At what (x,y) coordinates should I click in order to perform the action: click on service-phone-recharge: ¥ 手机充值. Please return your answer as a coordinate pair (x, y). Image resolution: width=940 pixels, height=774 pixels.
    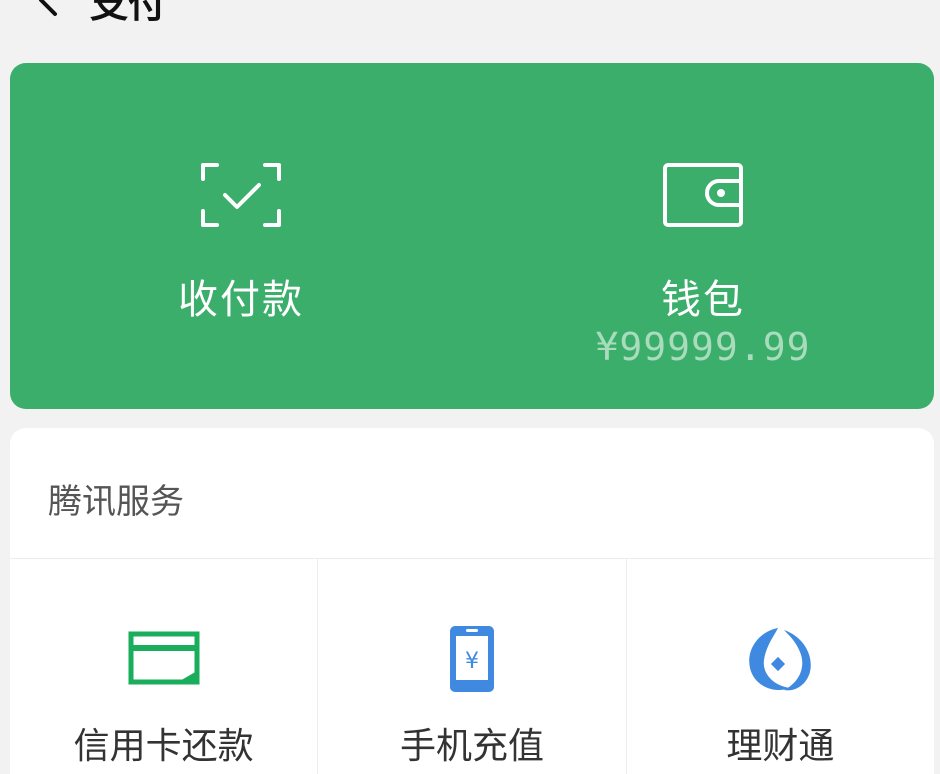
    Looking at the image, I should click on (471, 666).